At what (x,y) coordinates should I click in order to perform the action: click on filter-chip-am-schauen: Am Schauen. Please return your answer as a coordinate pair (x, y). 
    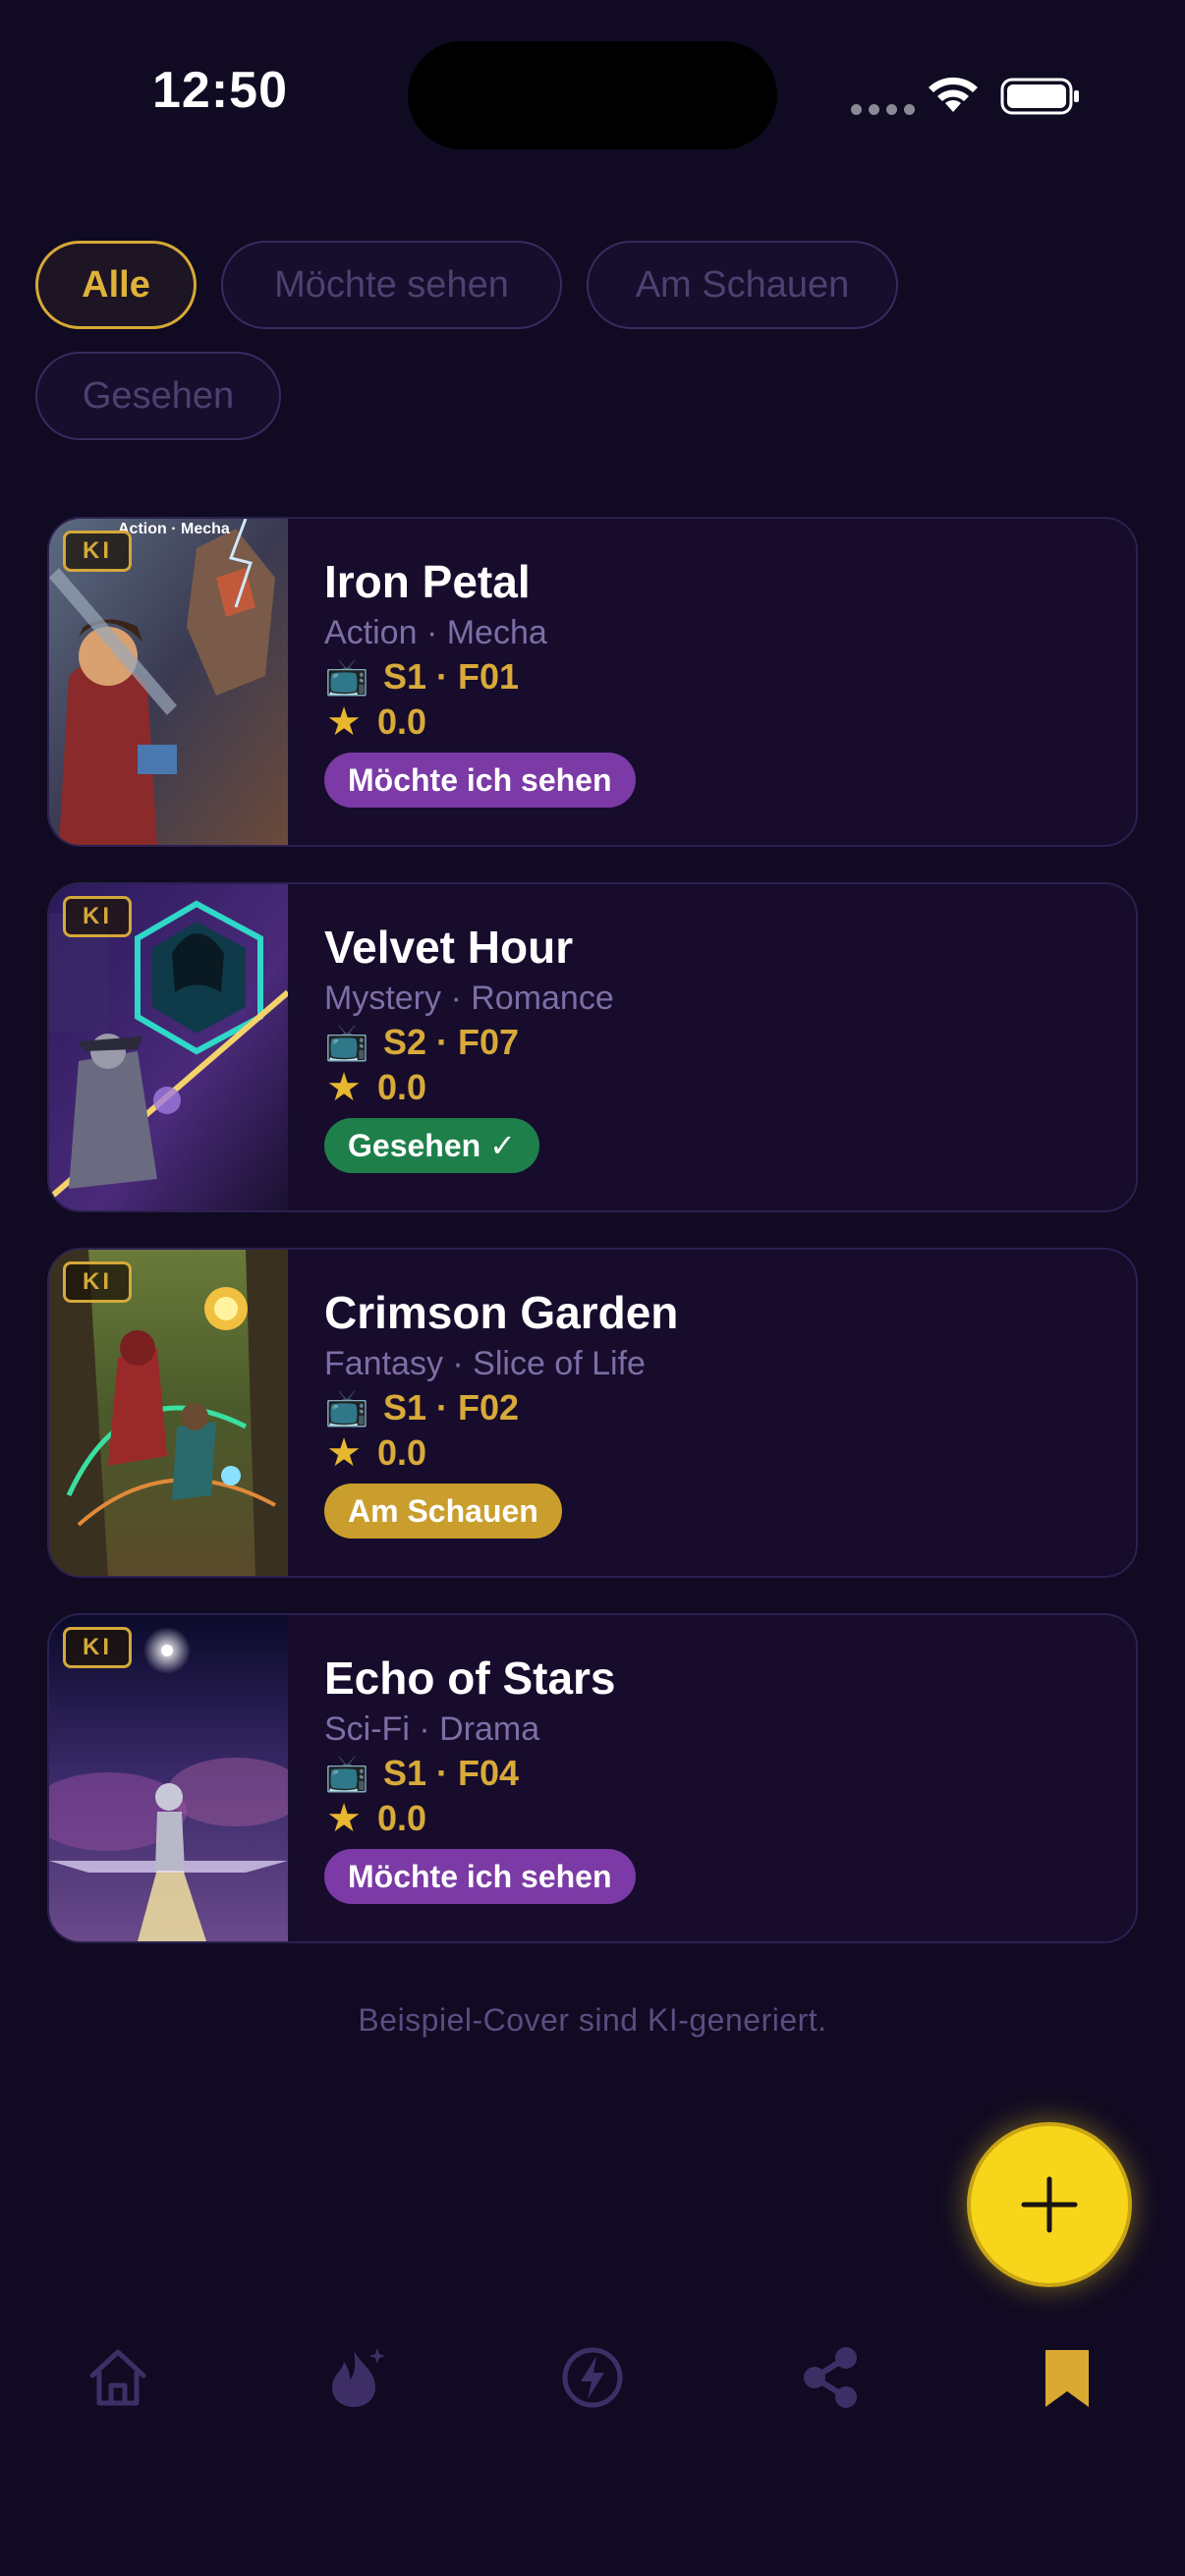
    Looking at the image, I should click on (743, 285).